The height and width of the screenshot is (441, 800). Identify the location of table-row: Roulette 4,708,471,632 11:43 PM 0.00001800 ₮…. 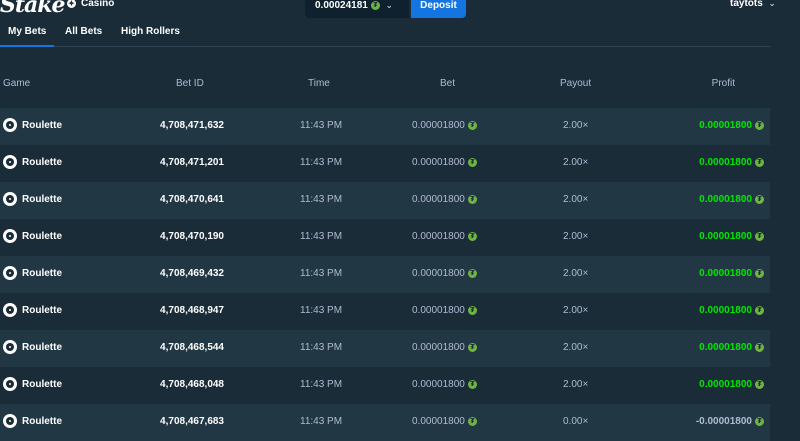
(385, 126).